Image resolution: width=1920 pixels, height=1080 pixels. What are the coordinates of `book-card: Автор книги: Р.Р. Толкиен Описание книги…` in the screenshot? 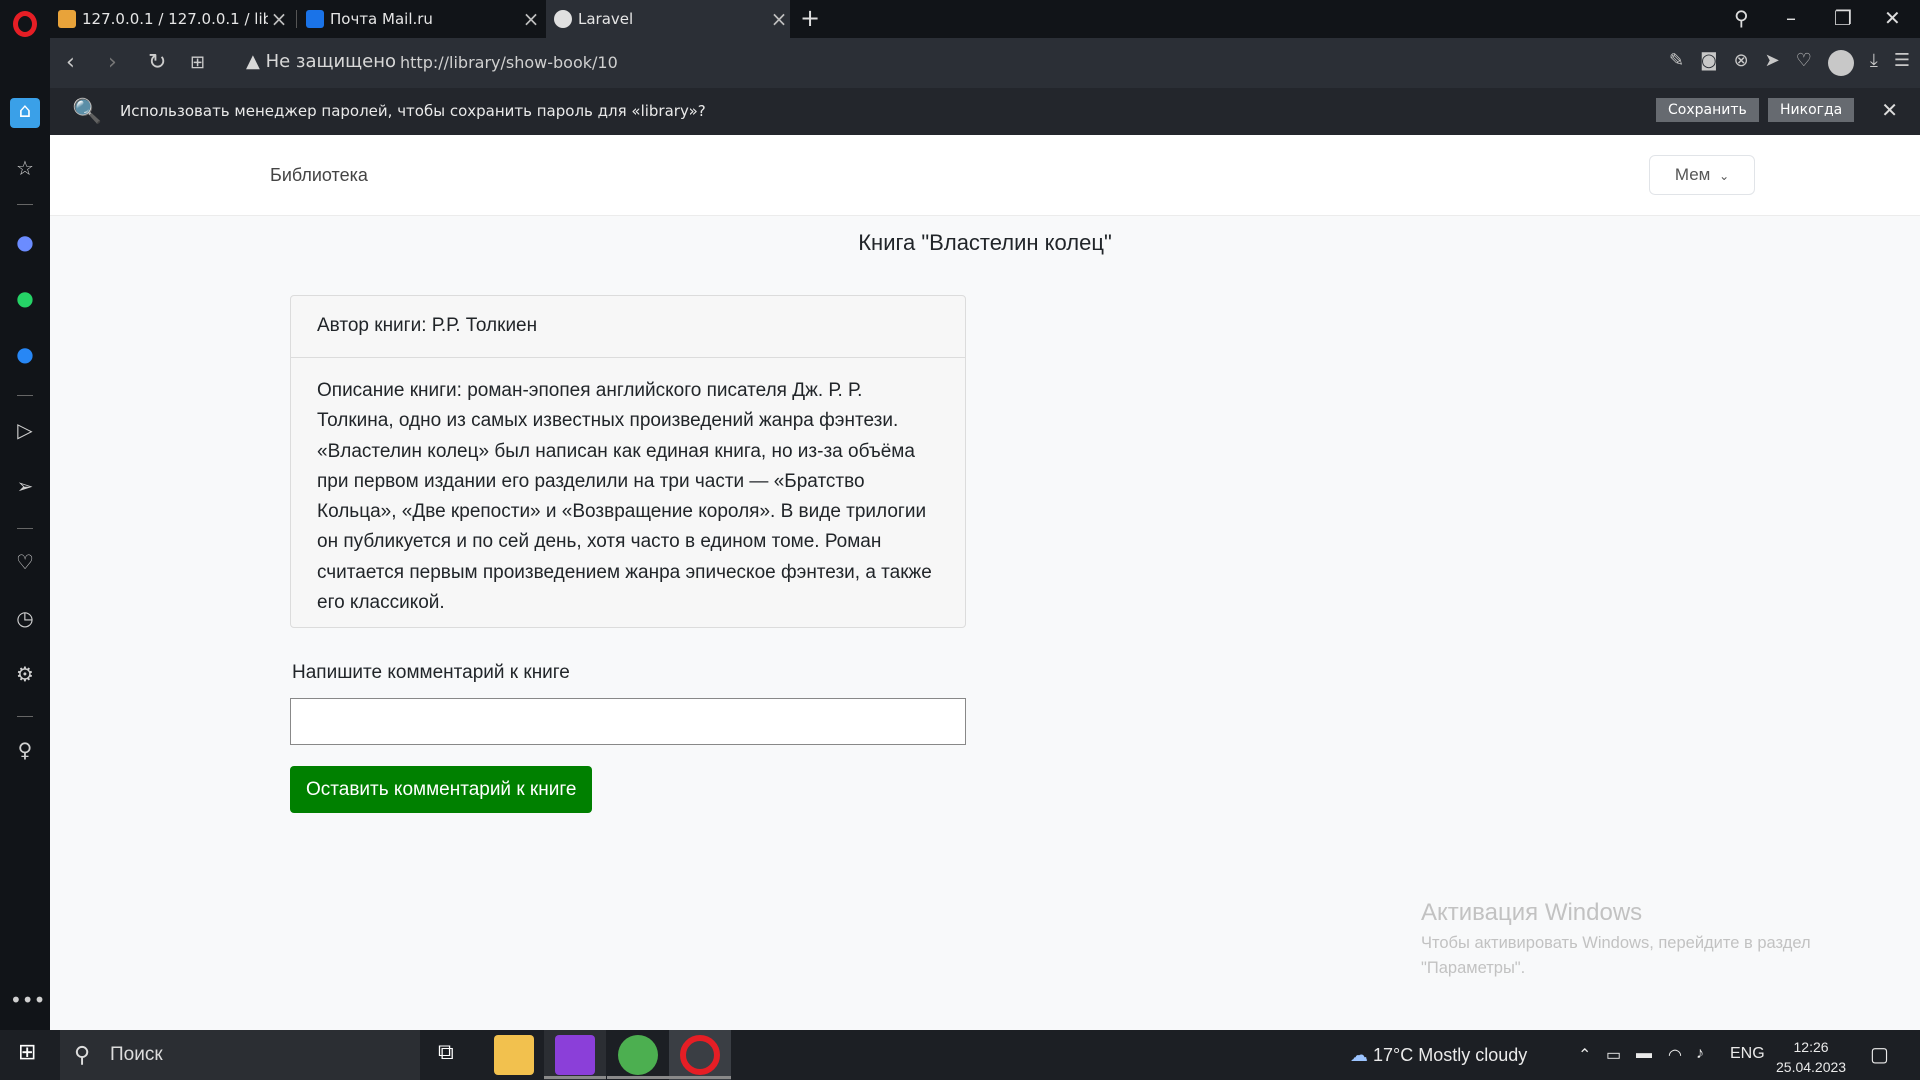 It's located at (628, 461).